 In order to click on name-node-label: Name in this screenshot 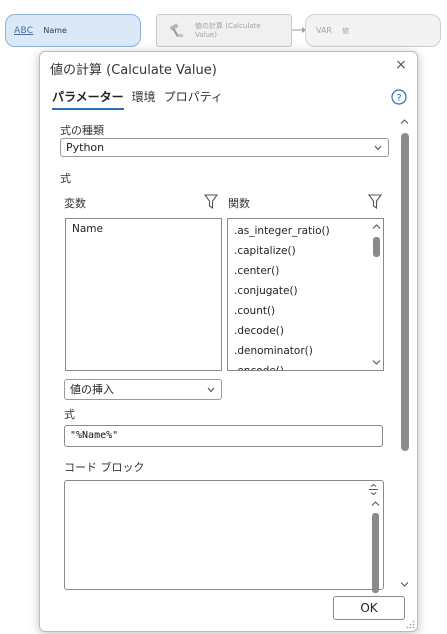, I will do `click(55, 30)`.